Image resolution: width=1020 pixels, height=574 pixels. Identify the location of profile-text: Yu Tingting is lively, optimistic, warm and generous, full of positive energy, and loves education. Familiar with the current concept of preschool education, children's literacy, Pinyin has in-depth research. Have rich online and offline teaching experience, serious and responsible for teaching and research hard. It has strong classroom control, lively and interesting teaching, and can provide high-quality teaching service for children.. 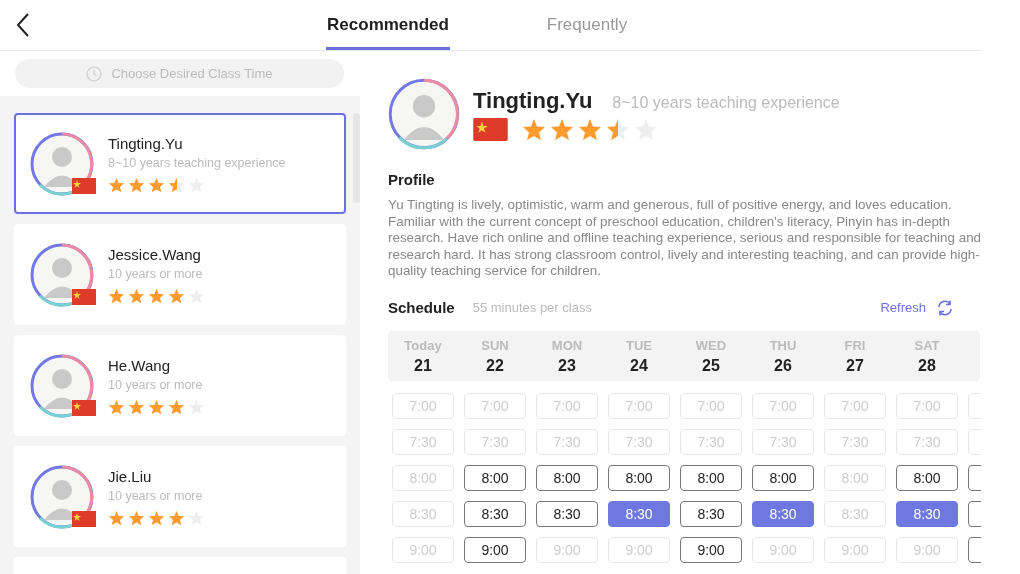
(685, 238).